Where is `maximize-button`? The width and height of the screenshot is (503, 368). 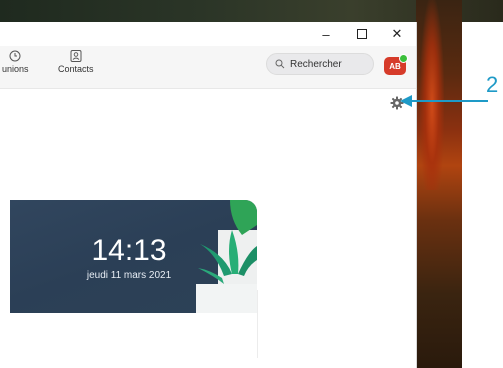
maximize-button is located at coordinates (362, 34).